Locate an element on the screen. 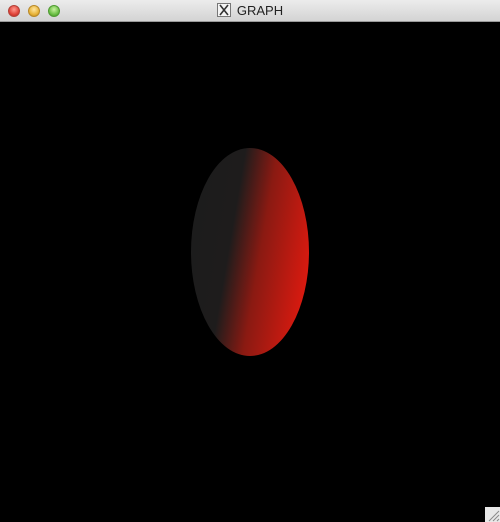  title-bar: GRAPH is located at coordinates (250, 11).